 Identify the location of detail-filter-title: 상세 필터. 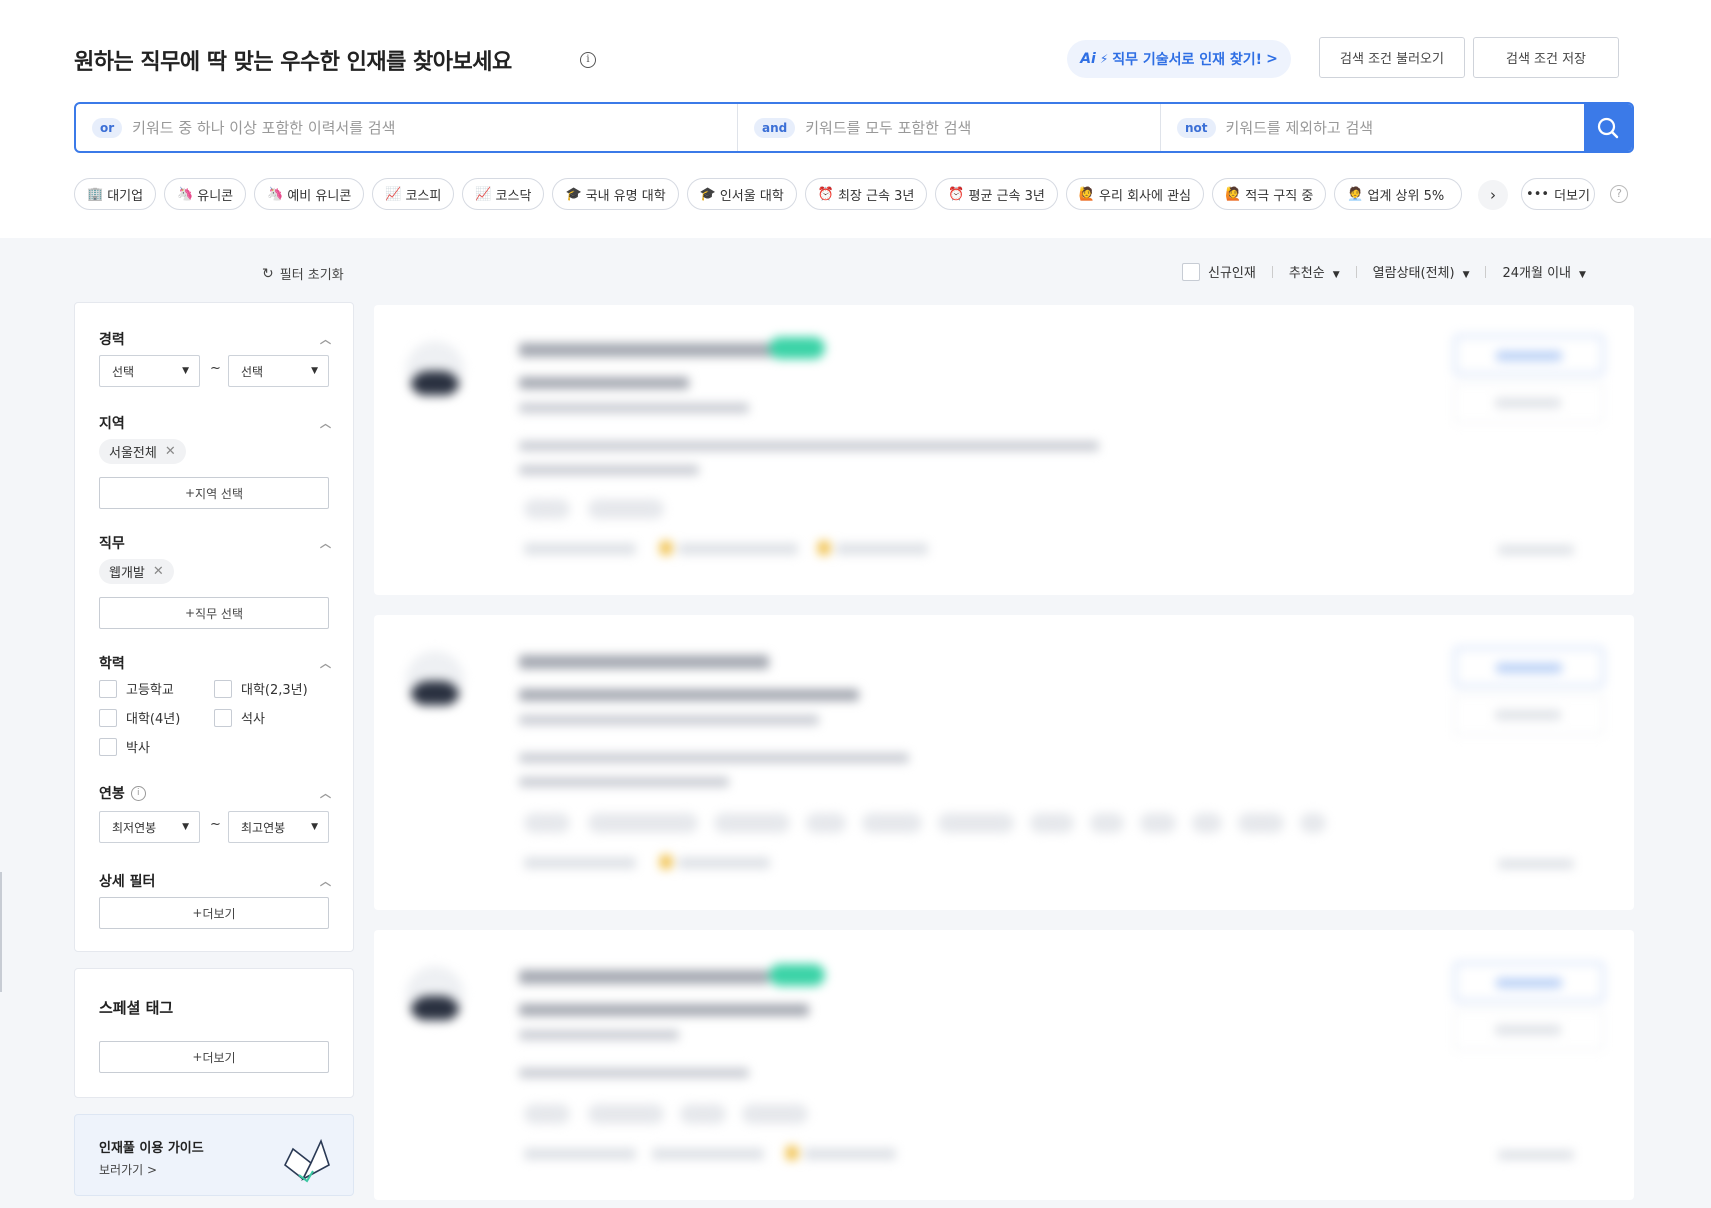
(127, 882).